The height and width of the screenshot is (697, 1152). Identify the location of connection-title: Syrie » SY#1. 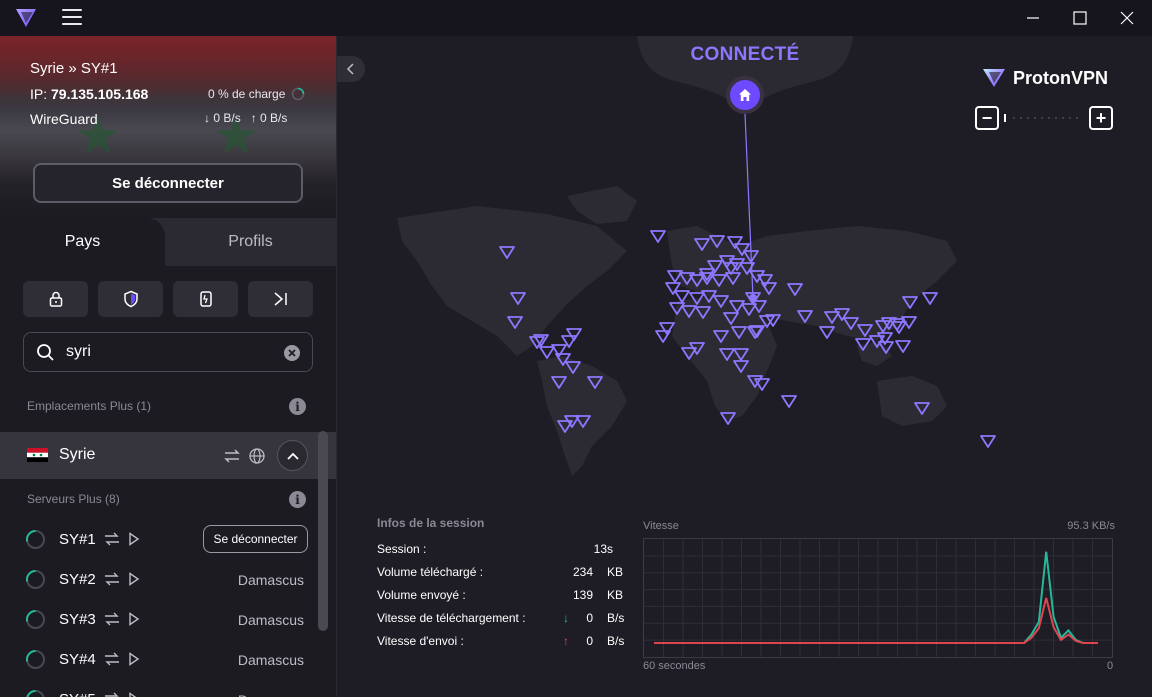
(74, 68).